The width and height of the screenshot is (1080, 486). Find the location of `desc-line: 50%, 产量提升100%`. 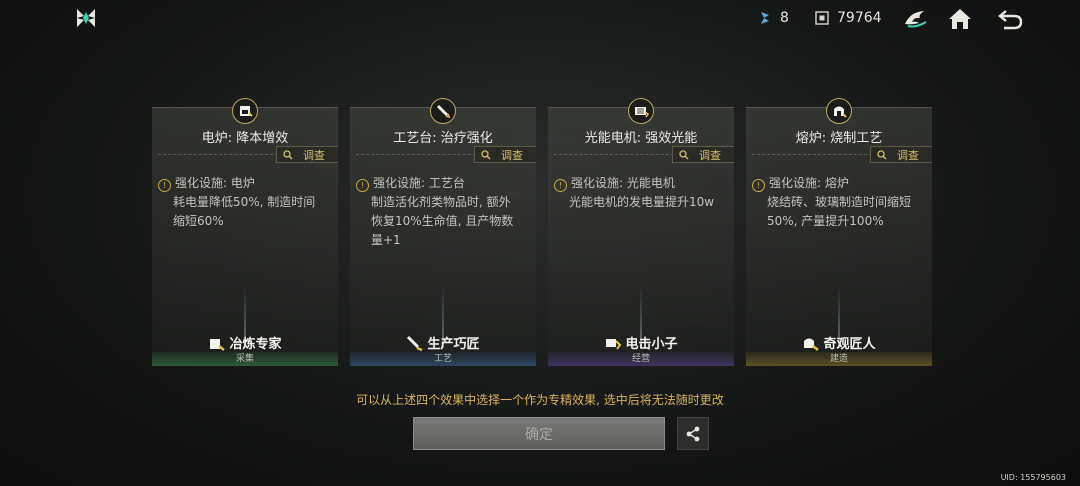

desc-line: 50%, 产量提升100% is located at coordinates (825, 221).